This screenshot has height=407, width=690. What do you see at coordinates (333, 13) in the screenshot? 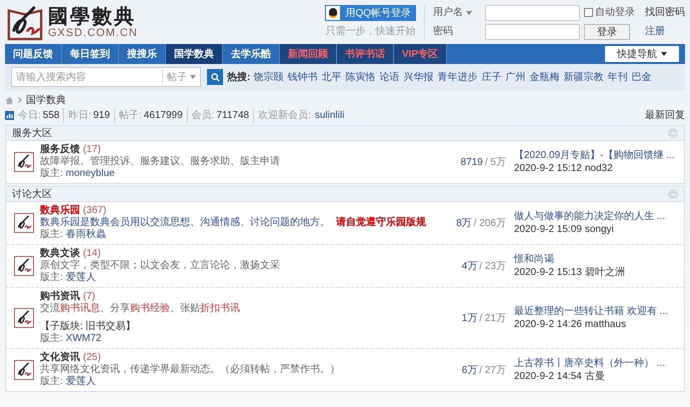
I see `penguin-icon` at bounding box center [333, 13].